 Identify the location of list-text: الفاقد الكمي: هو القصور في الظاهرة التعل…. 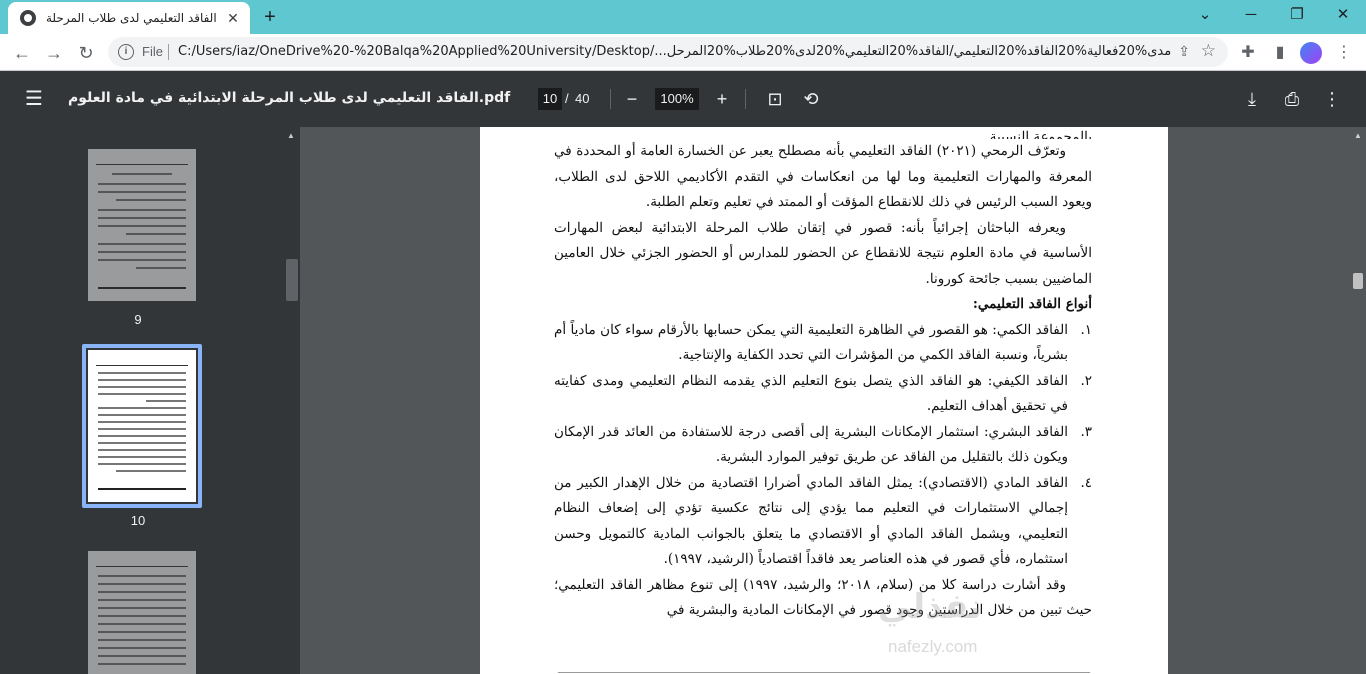
(811, 342).